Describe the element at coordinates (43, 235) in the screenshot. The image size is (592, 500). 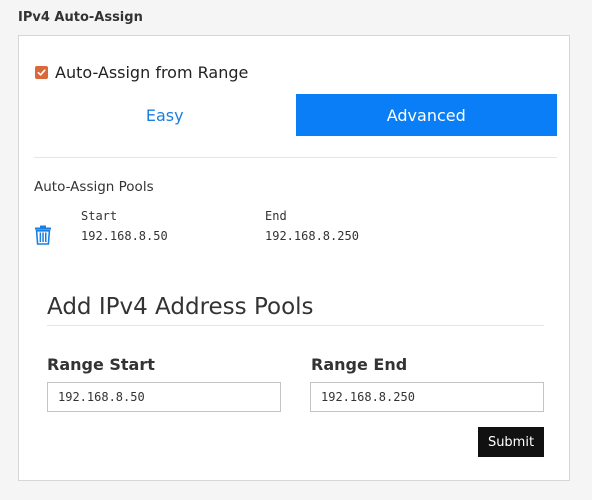
I see `trash-icon` at that location.